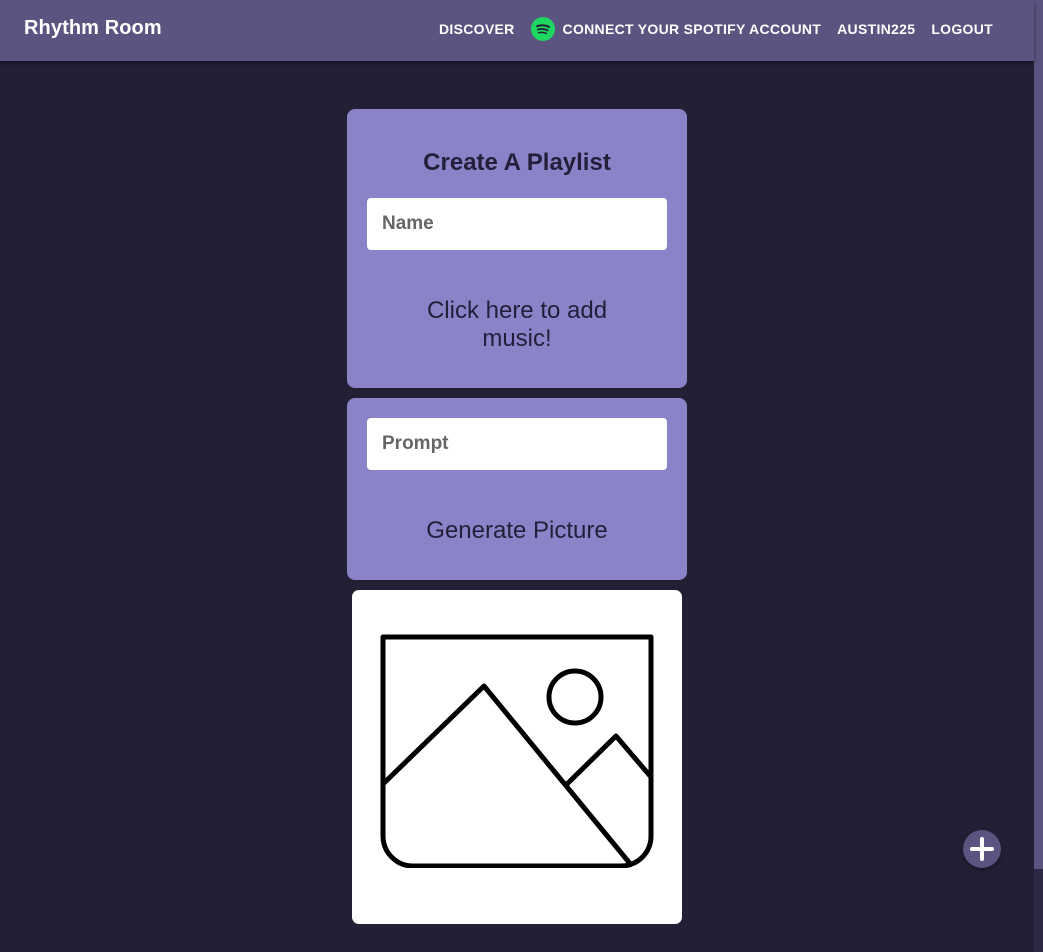 The width and height of the screenshot is (1043, 952). What do you see at coordinates (517, 489) in the screenshot?
I see `generate-picture-card: Generate Picture` at bounding box center [517, 489].